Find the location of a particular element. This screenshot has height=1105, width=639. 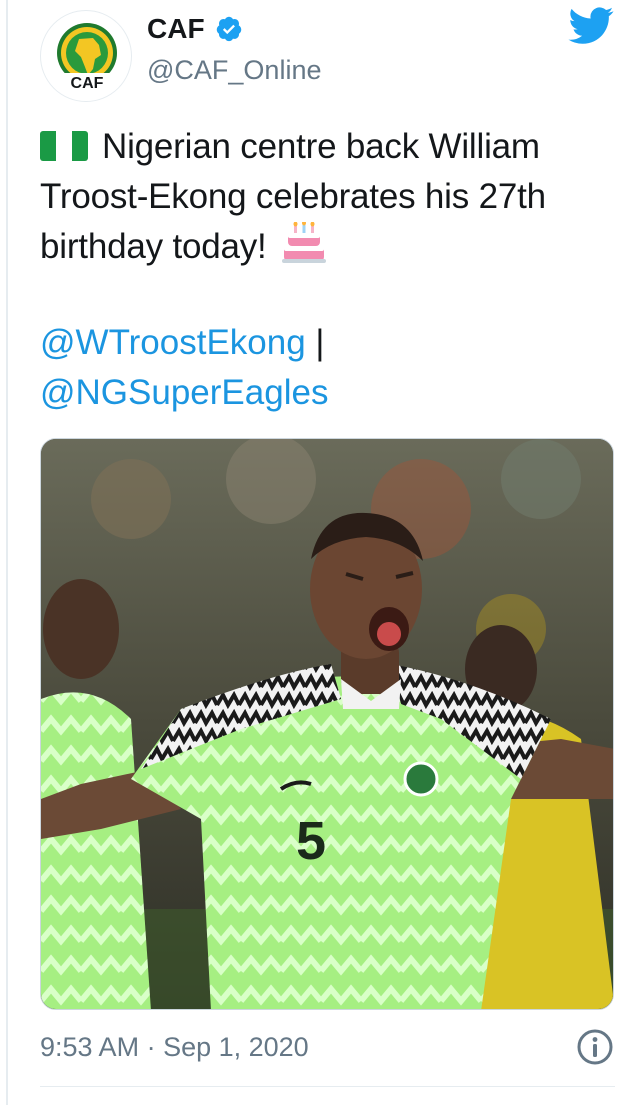

caf-logo-text: CAF is located at coordinates (87, 83).